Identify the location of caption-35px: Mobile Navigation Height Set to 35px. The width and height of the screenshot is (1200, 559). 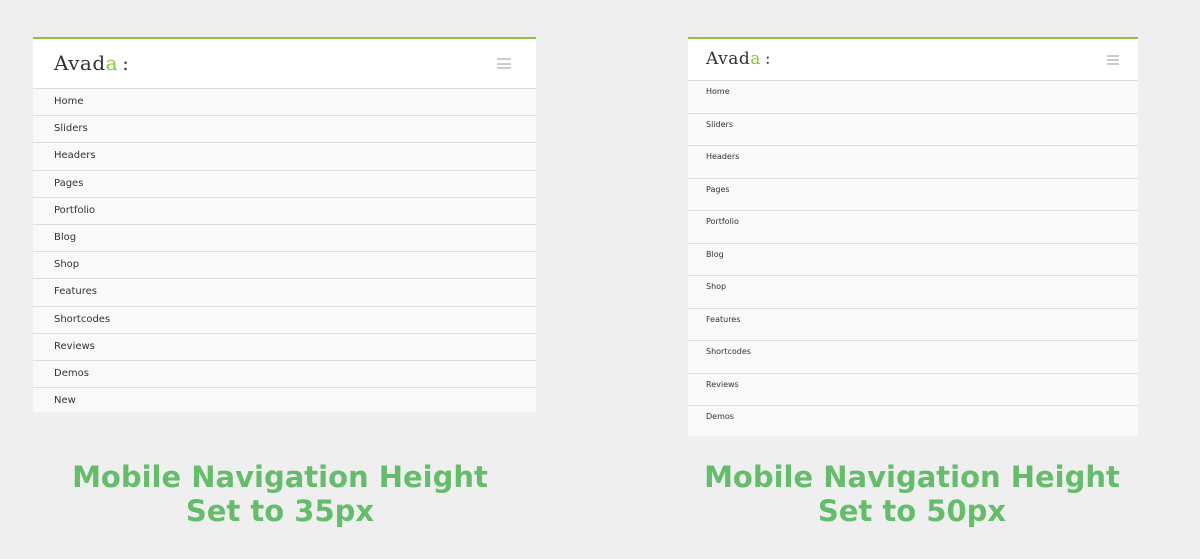
(280, 494).